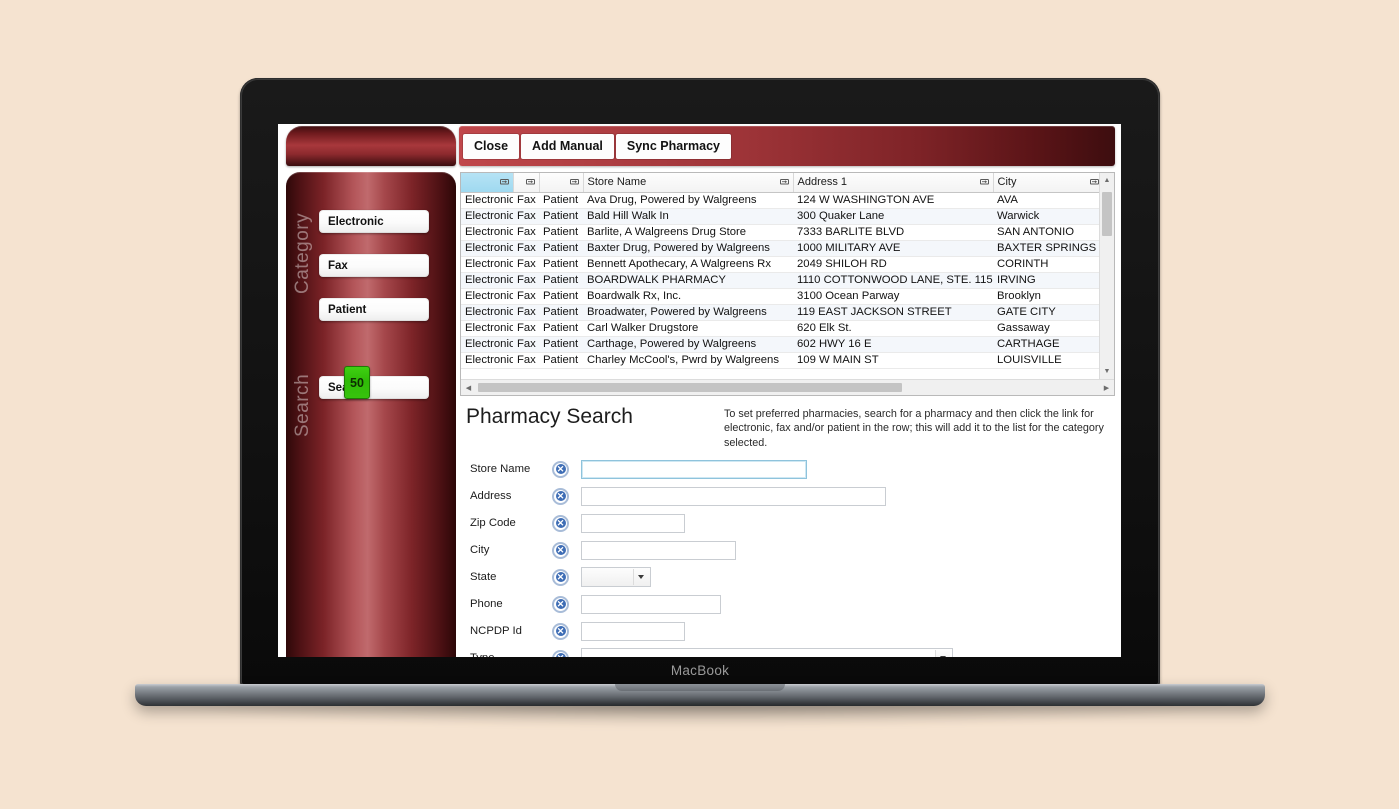  I want to click on column-header-electronic, so click(487, 183).